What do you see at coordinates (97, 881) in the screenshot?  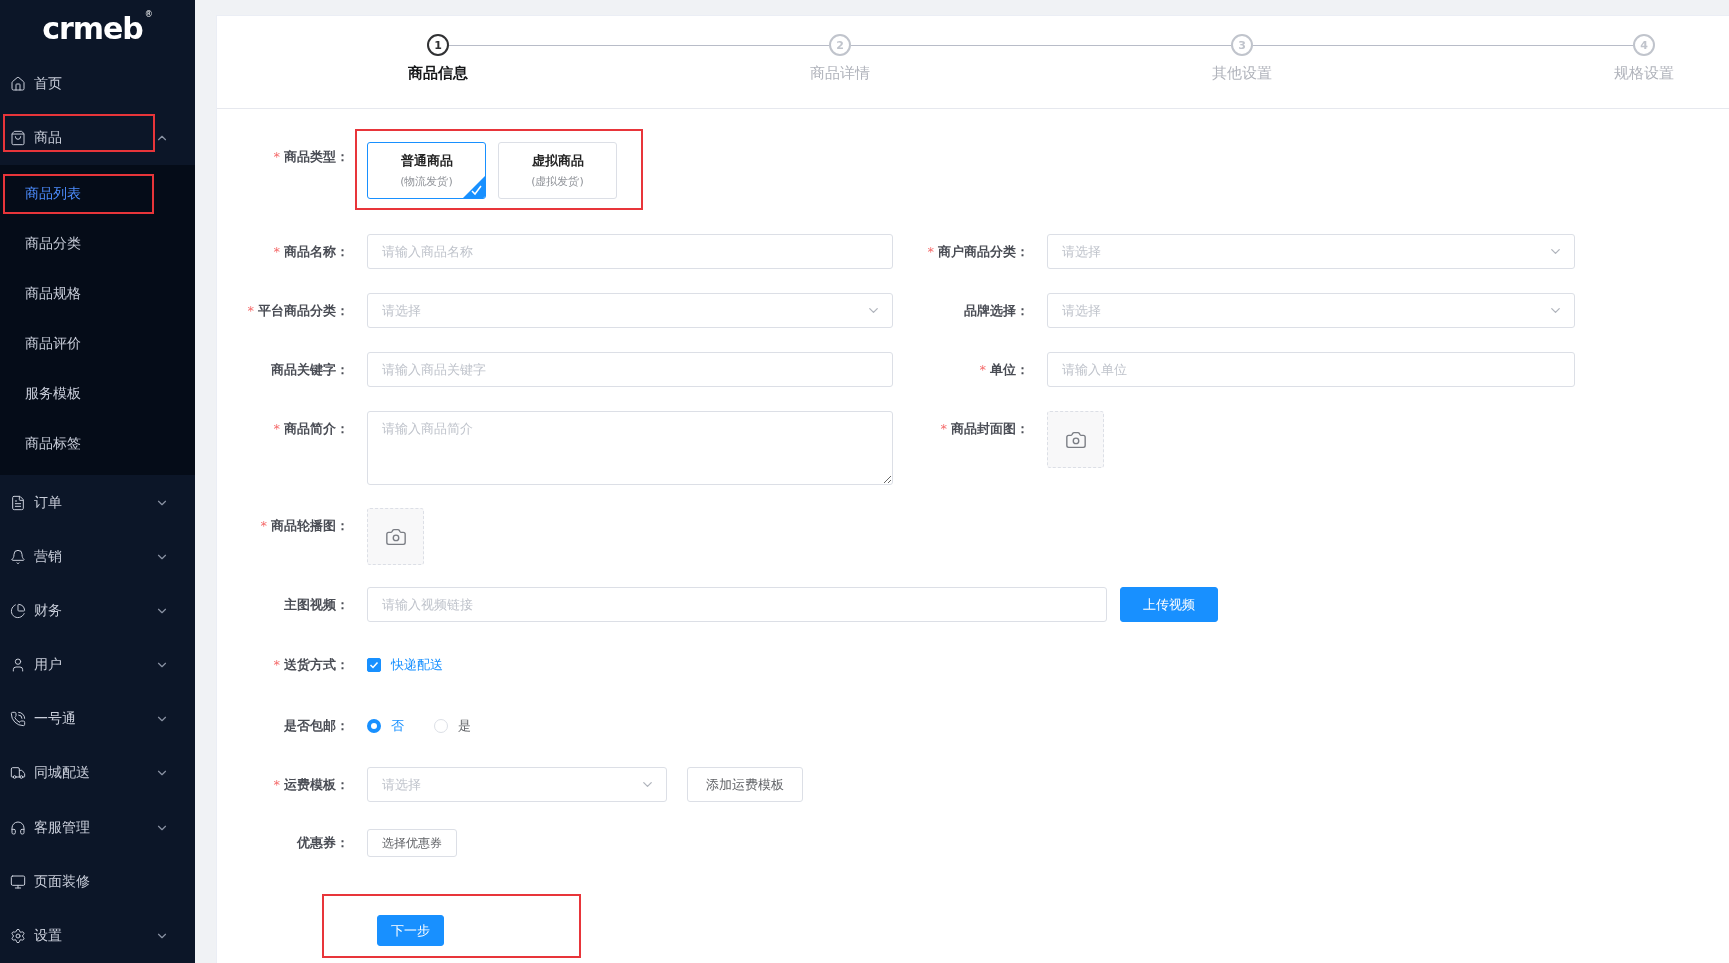 I see `sidebar-item: 页面装修` at bounding box center [97, 881].